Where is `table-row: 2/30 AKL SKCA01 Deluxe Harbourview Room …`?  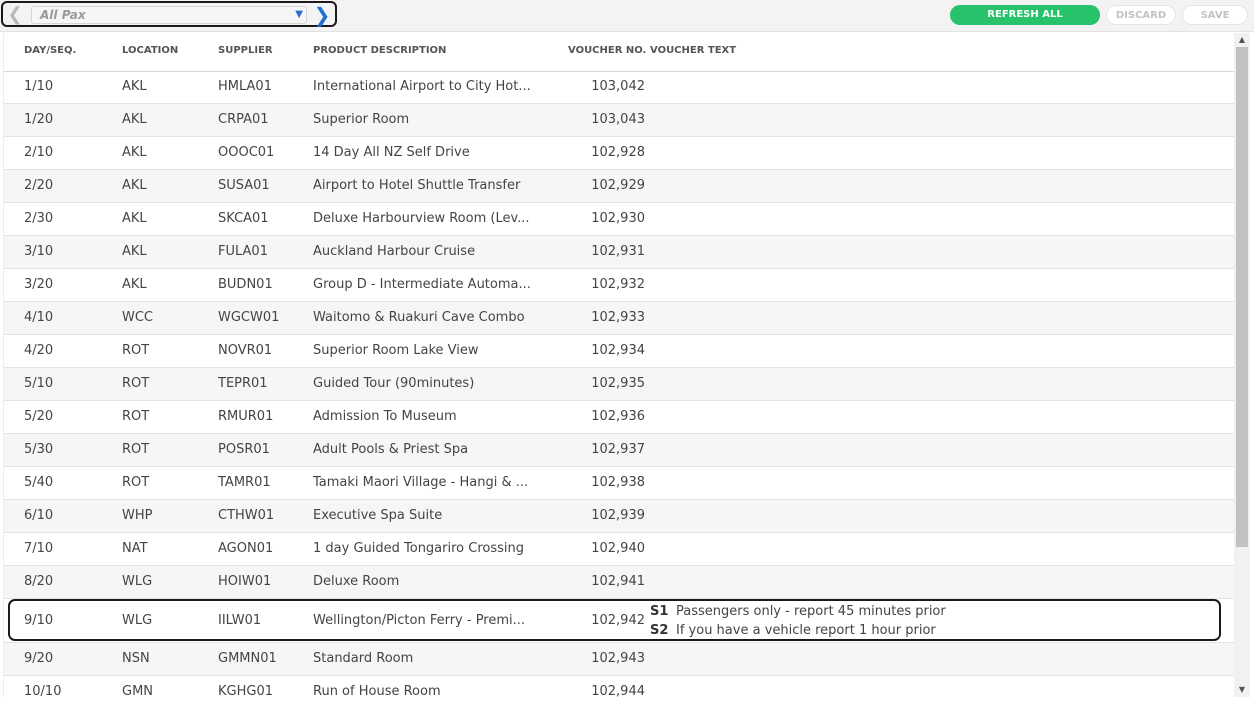
table-row: 2/30 AKL SKCA01 Deluxe Harbourview Room … is located at coordinates (619, 219).